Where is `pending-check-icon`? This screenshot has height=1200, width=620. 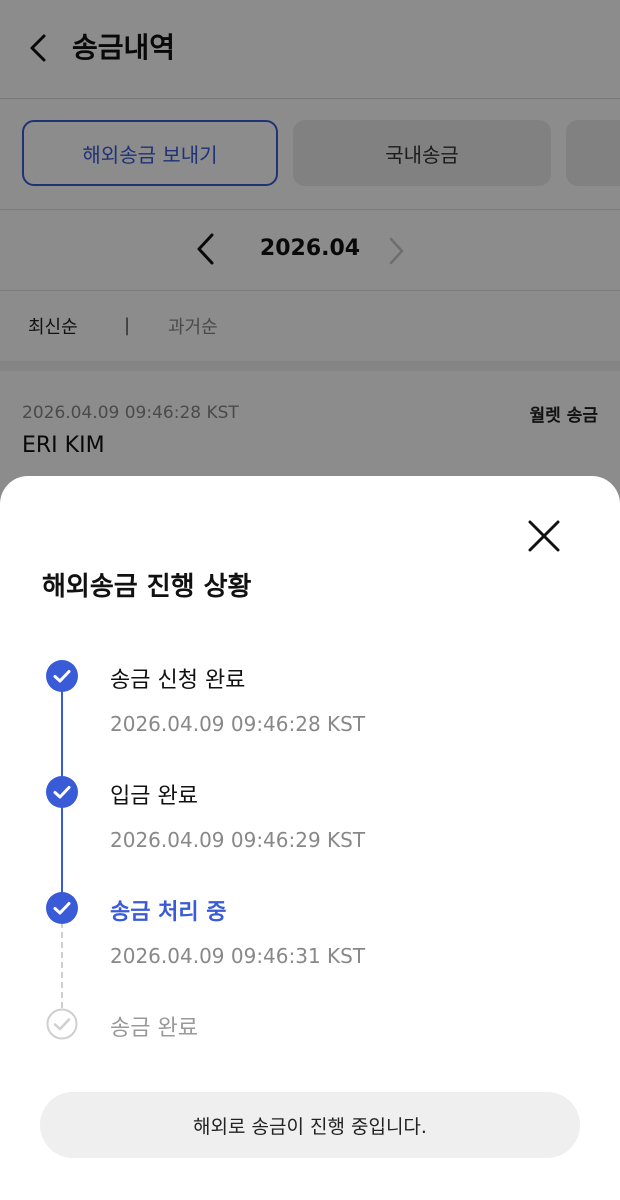
pending-check-icon is located at coordinates (62, 1024).